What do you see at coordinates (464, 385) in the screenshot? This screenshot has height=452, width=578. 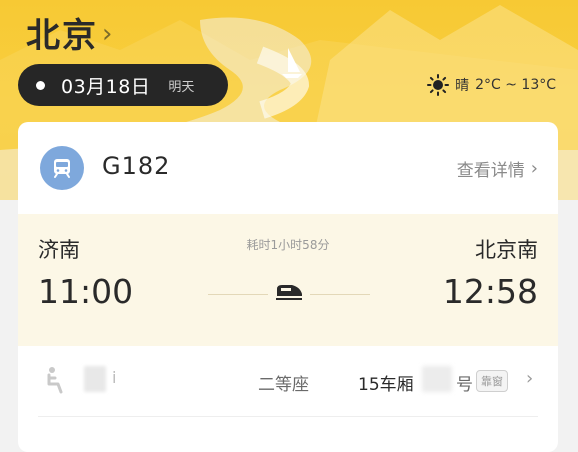 I see `seat-number-suffix: 号` at bounding box center [464, 385].